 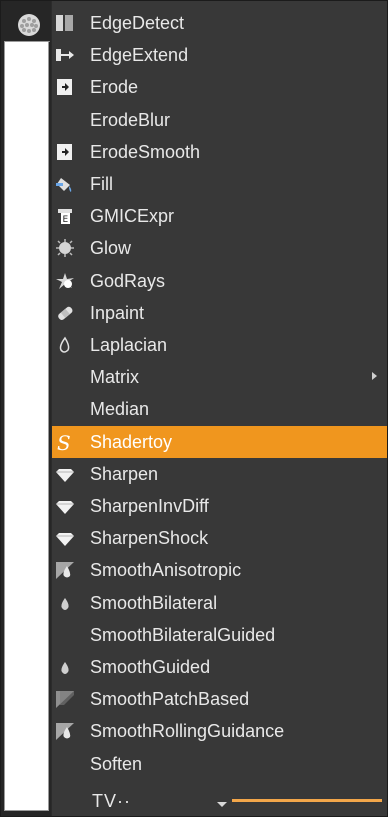 What do you see at coordinates (219, 441) in the screenshot?
I see `menu-item-shadertoy: S Shadertoy` at bounding box center [219, 441].